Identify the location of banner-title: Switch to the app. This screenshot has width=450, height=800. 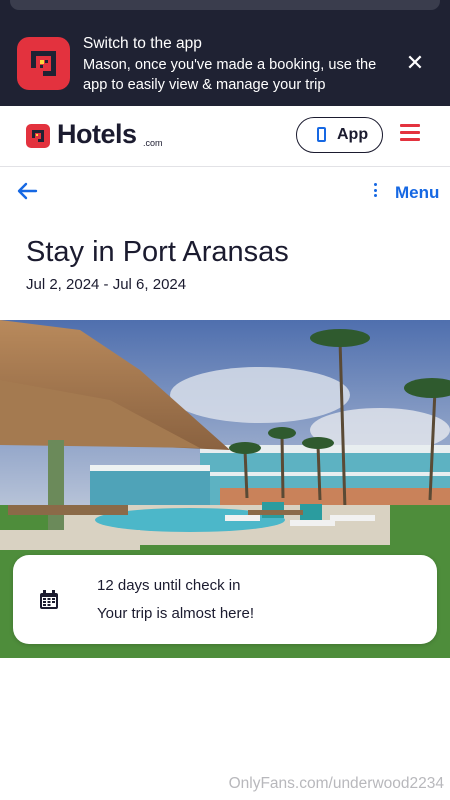
(142, 43).